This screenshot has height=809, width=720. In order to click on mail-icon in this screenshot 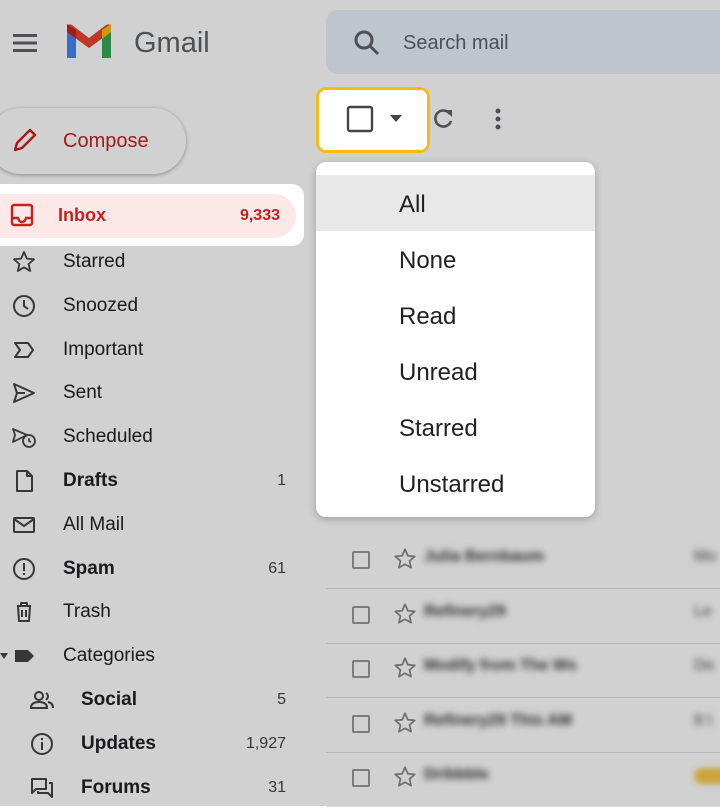, I will do `click(24, 524)`.